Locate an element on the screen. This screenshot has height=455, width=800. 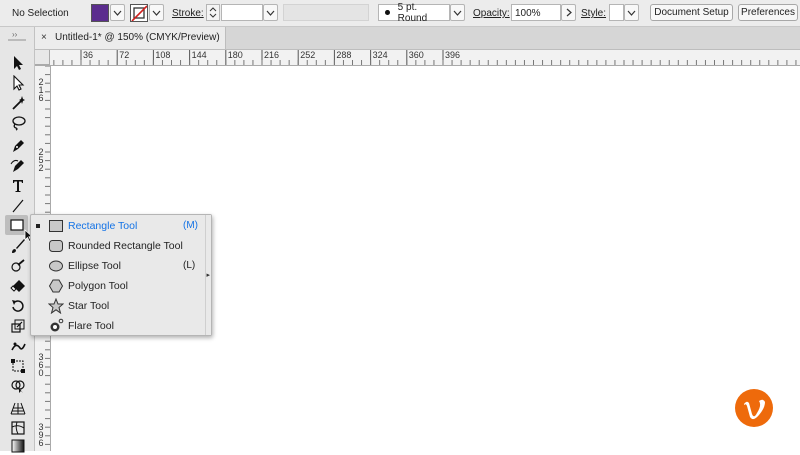
lasso-tool-icon is located at coordinates (19, 123).